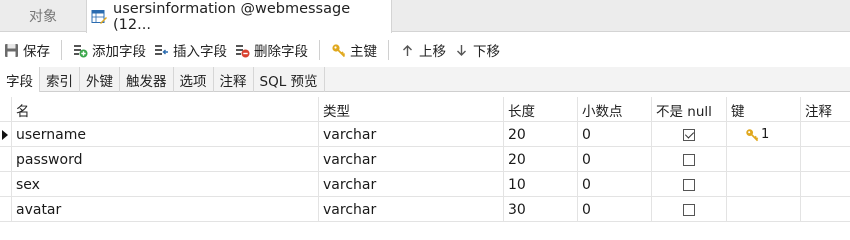 The image size is (850, 240). What do you see at coordinates (486, 52) in the screenshot?
I see `move-down-label: 下移` at bounding box center [486, 52].